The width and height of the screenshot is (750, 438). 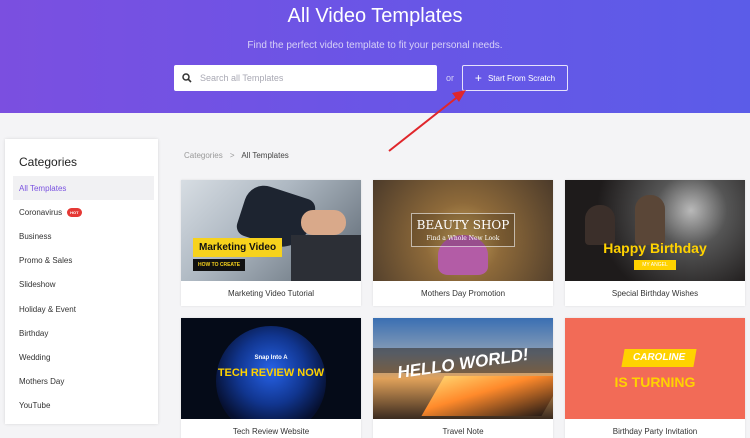 What do you see at coordinates (521, 78) in the screenshot?
I see `start-from-scratch-label: Start From Scratch` at bounding box center [521, 78].